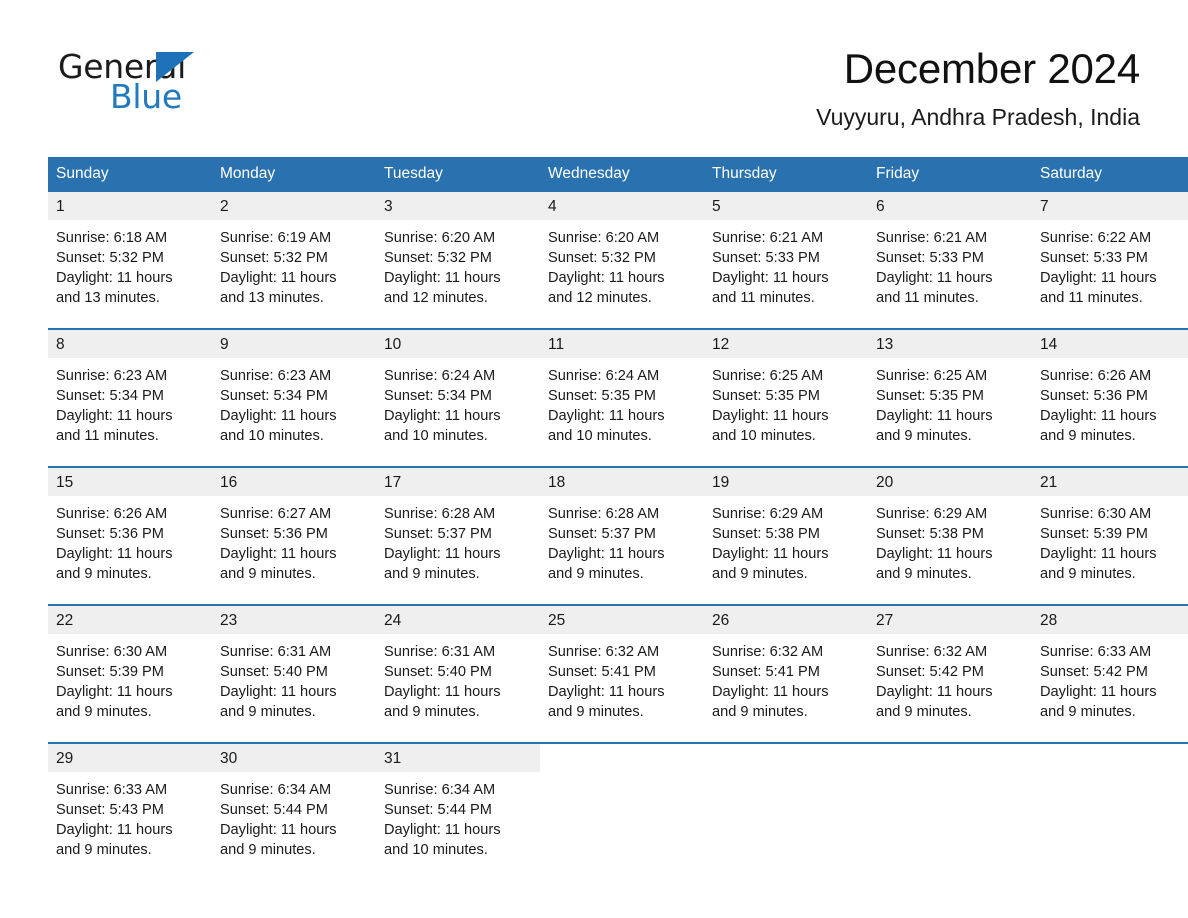  What do you see at coordinates (950, 481) in the screenshot?
I see `day-number: 20` at bounding box center [950, 481].